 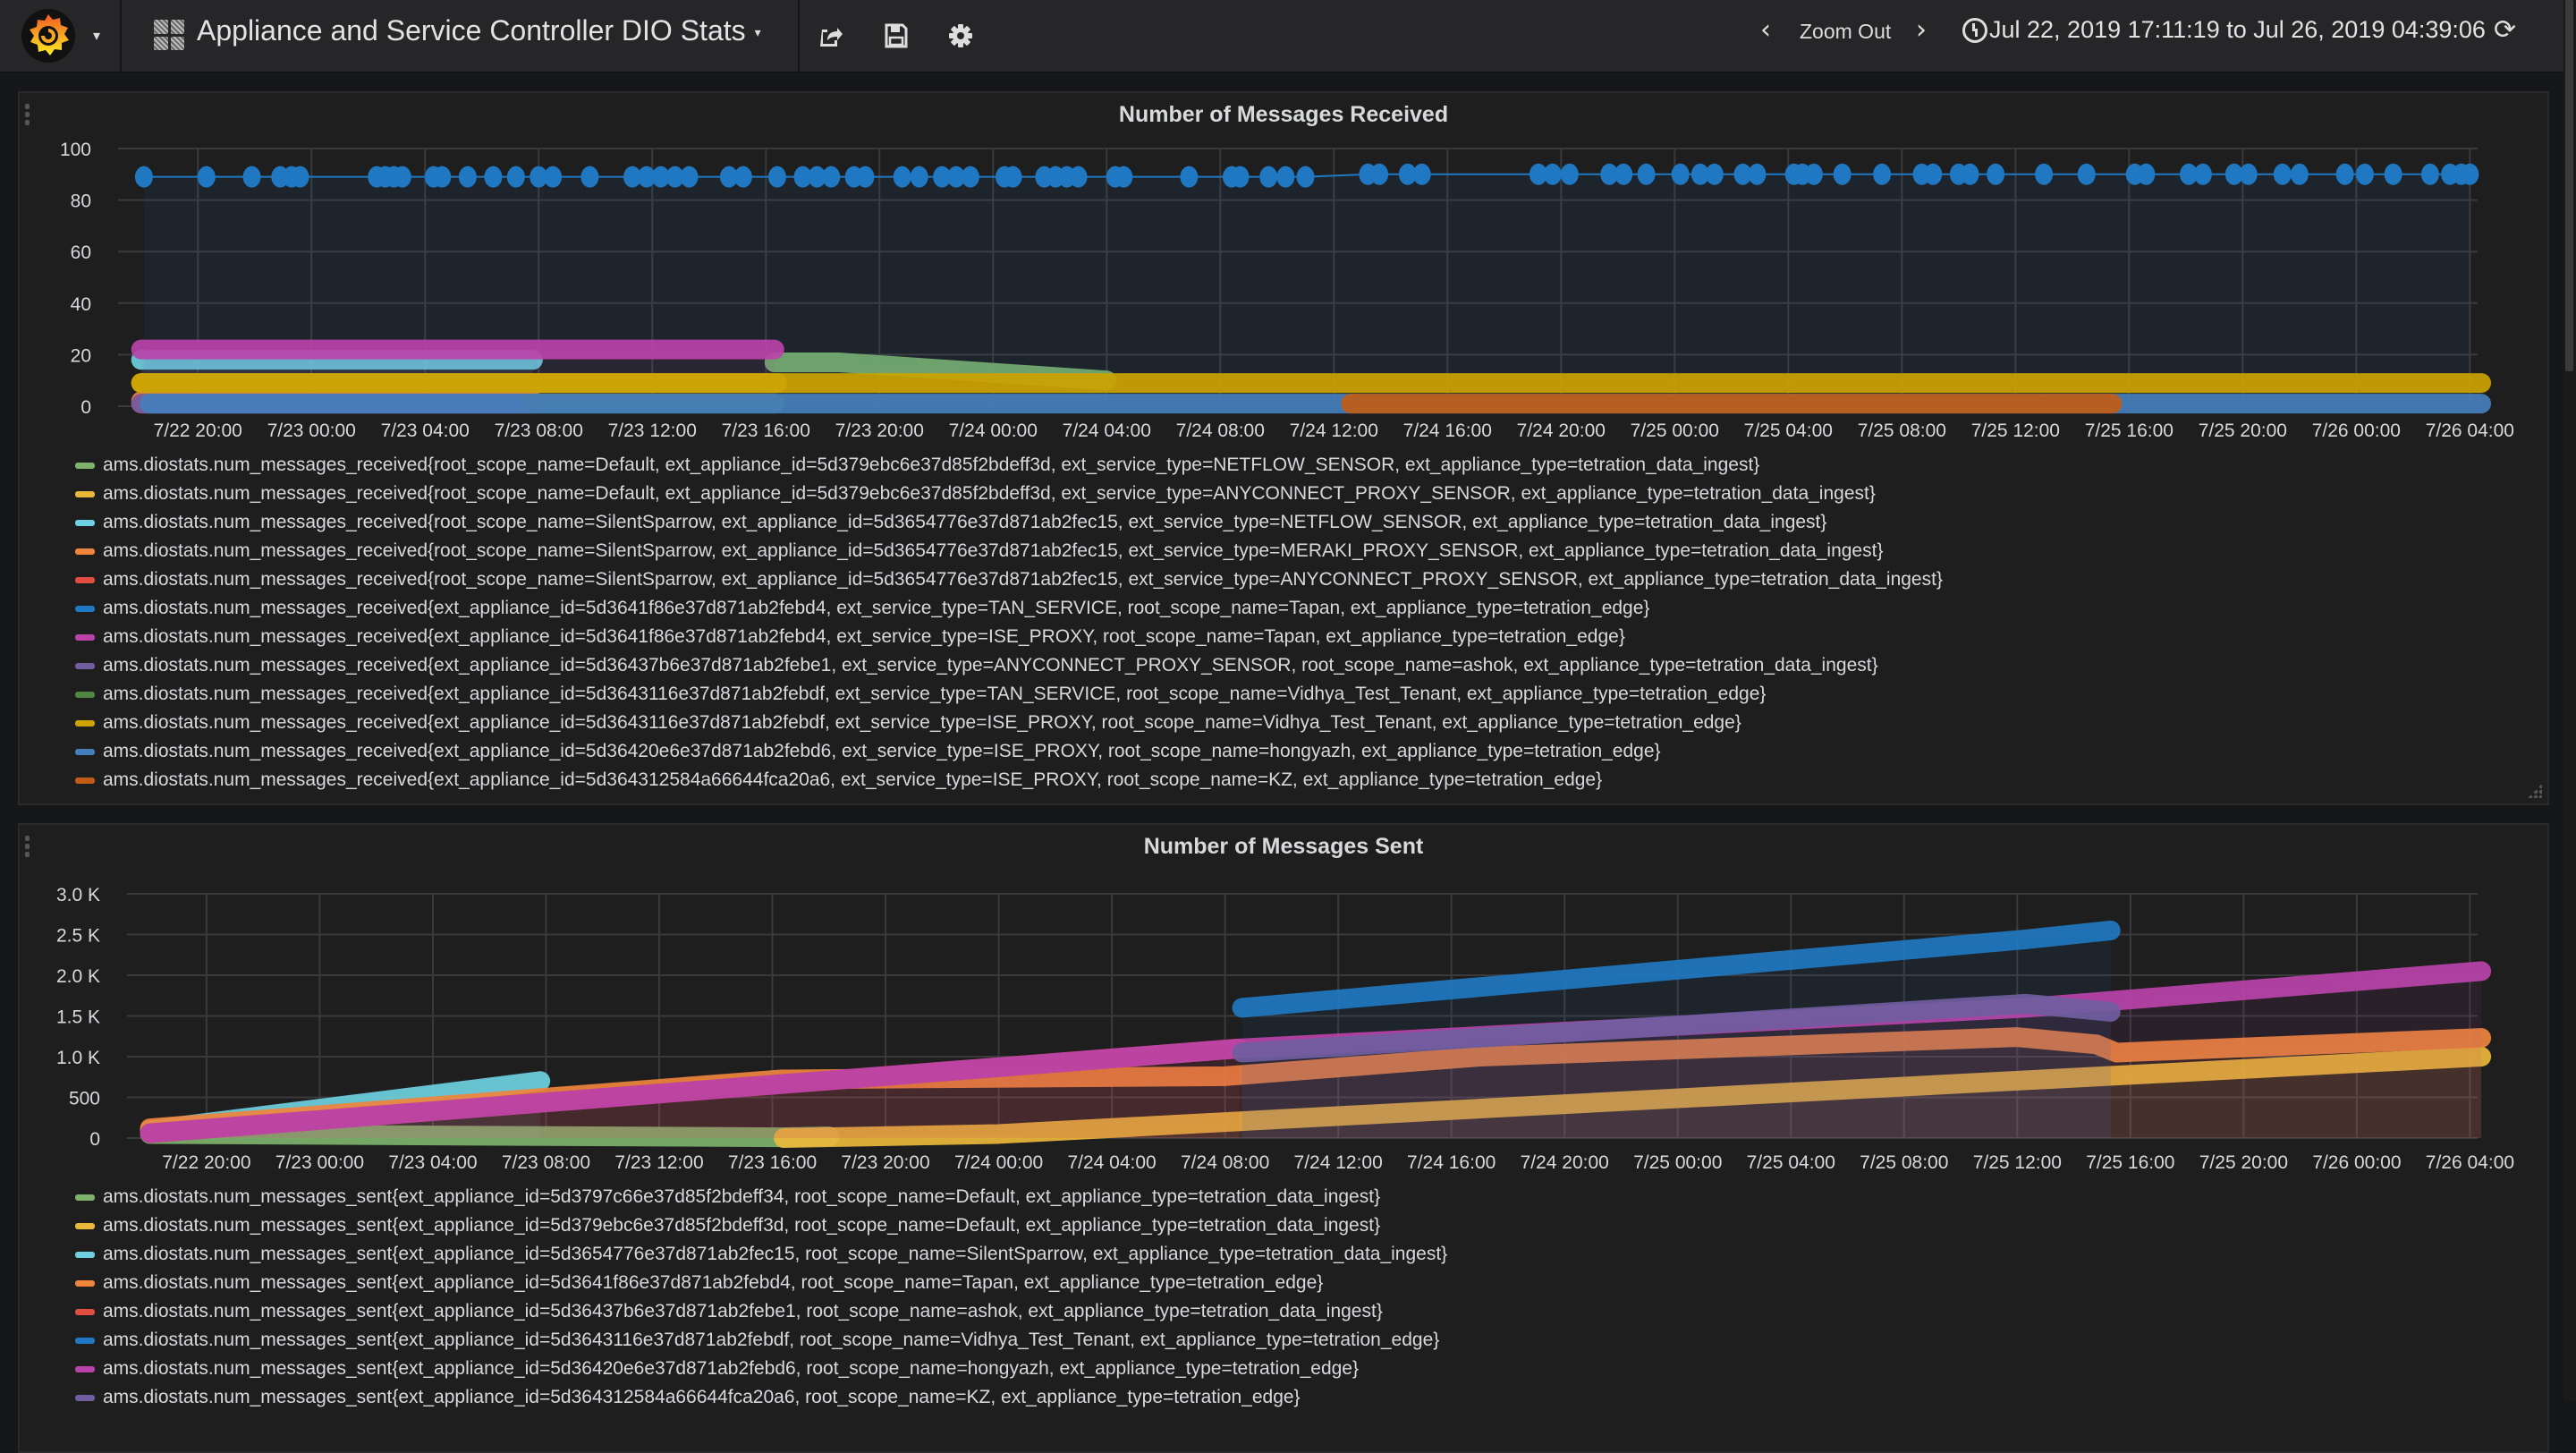 I want to click on refresh-button: ⟳, so click(x=2505, y=30).